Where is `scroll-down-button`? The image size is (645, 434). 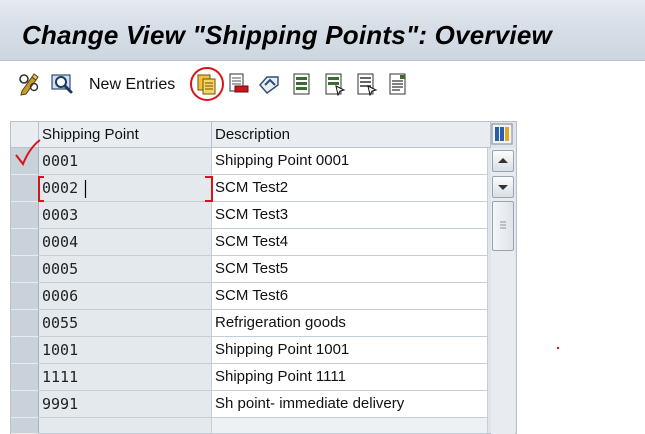 scroll-down-button is located at coordinates (503, 187).